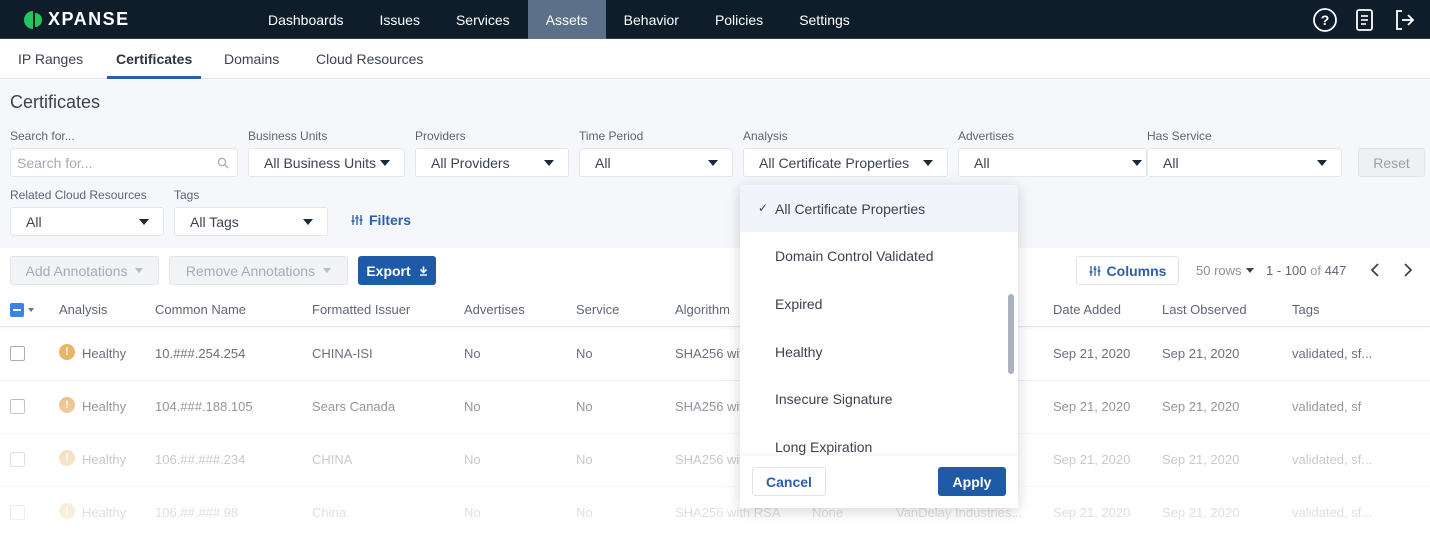 This screenshot has height=541, width=1430. I want to click on select-all-checkbox, so click(17, 310).